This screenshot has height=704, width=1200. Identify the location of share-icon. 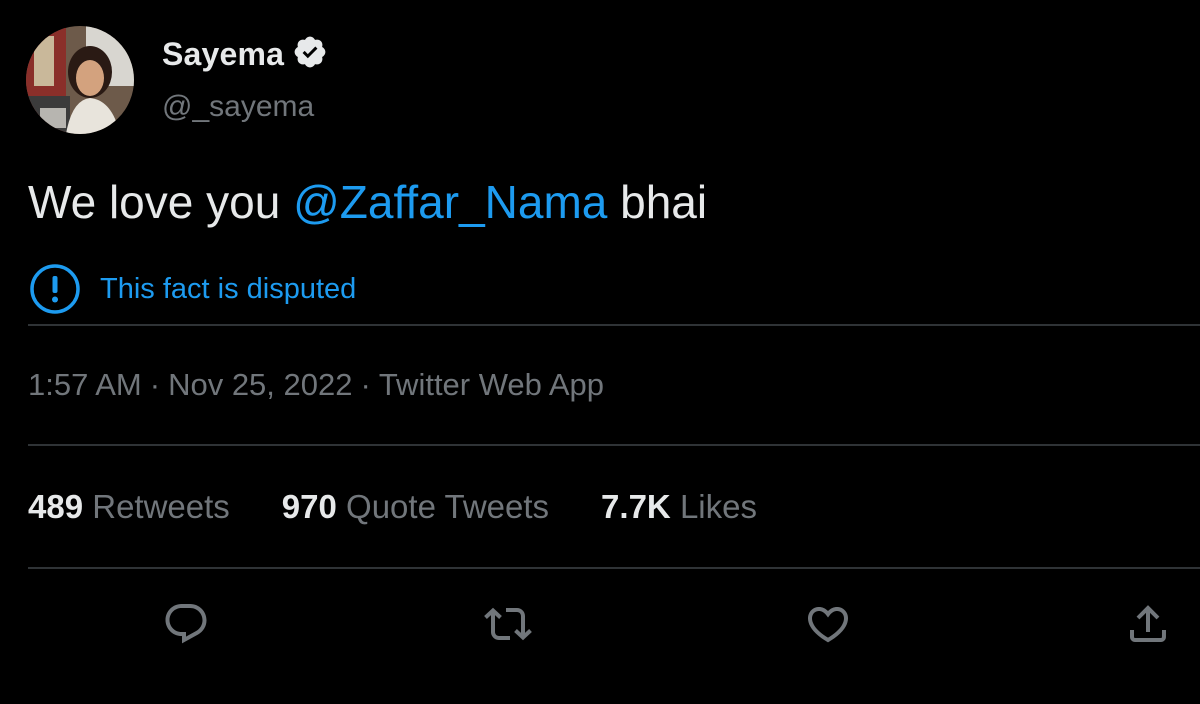
(1148, 623).